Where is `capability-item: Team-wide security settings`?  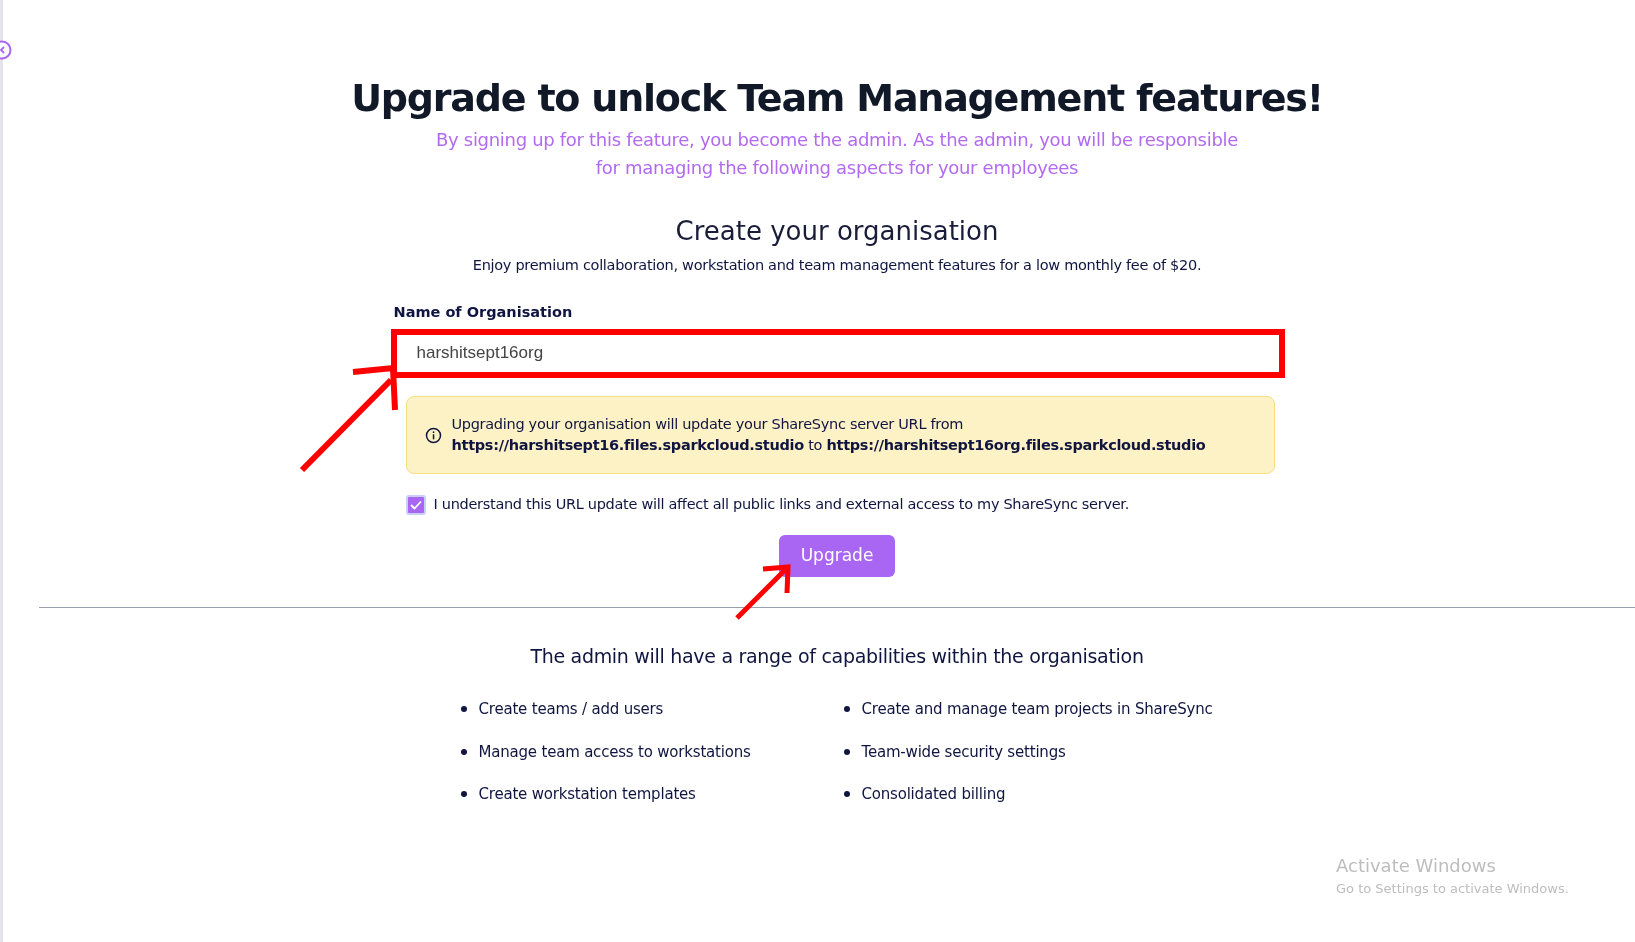
capability-item: Team-wide security settings is located at coordinates (963, 752).